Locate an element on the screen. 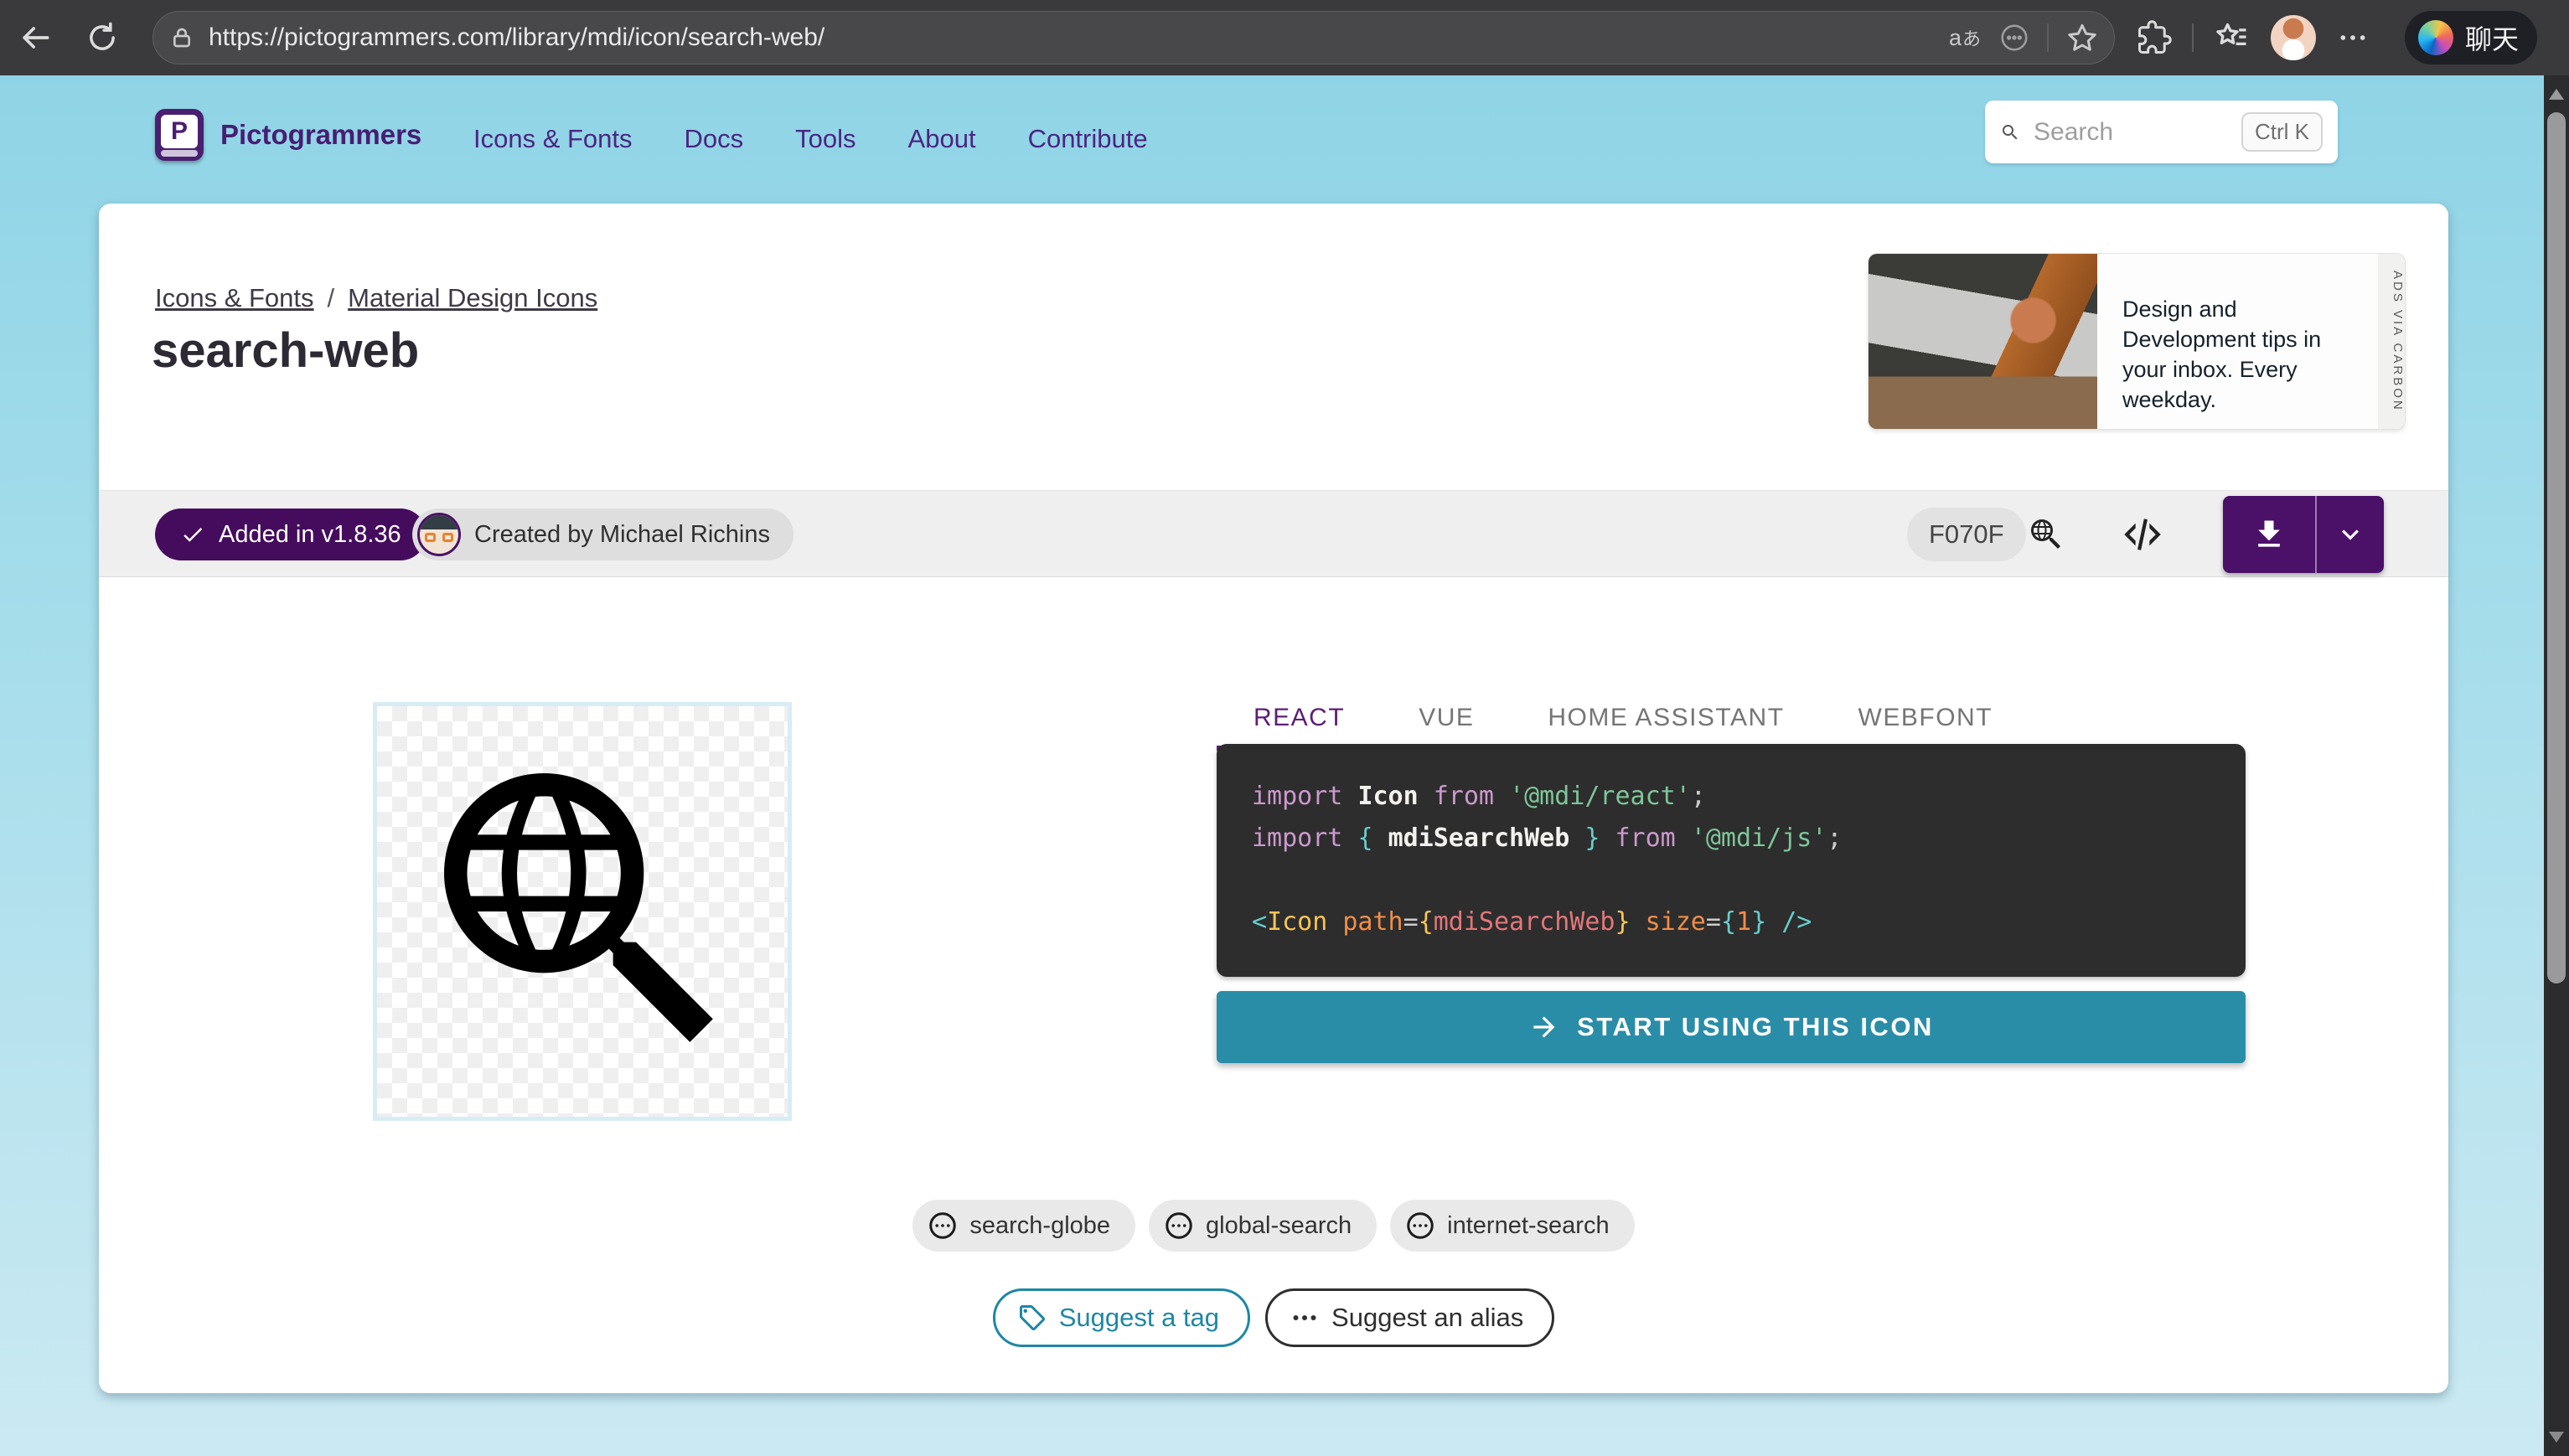 This screenshot has height=1456, width=2569. brand-name: Pictogrammers is located at coordinates (321, 134).